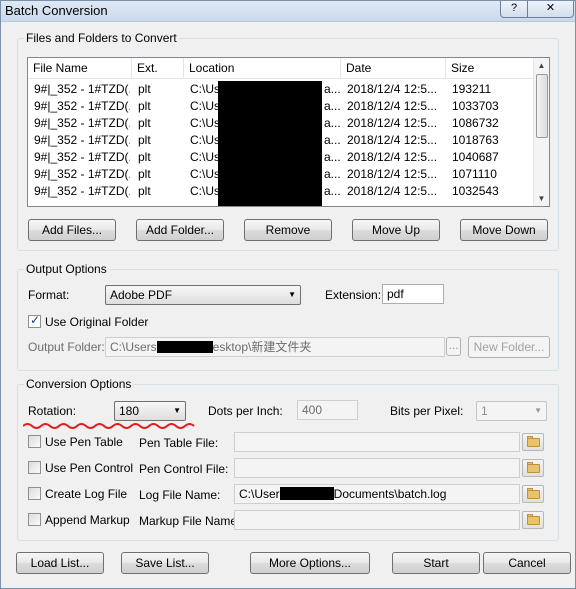 The height and width of the screenshot is (589, 576). Describe the element at coordinates (245, 411) in the screenshot. I see `dots-per-inch-label: Dots per Inch:` at that location.